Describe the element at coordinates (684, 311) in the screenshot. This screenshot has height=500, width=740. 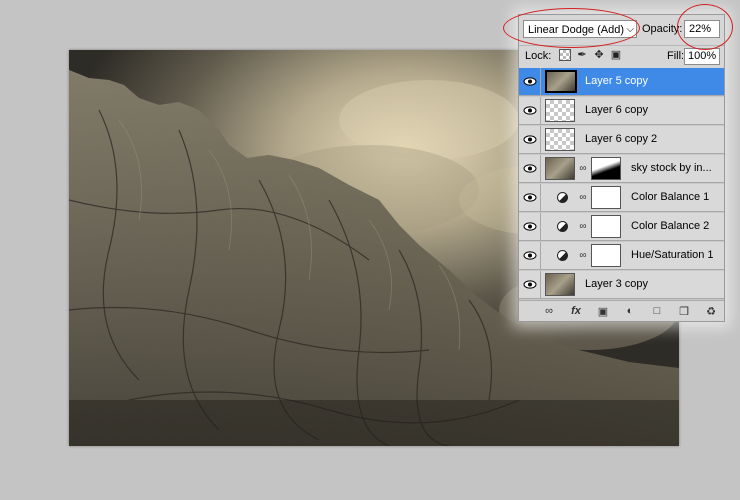
I see `new-layer-icon: ❐` at that location.